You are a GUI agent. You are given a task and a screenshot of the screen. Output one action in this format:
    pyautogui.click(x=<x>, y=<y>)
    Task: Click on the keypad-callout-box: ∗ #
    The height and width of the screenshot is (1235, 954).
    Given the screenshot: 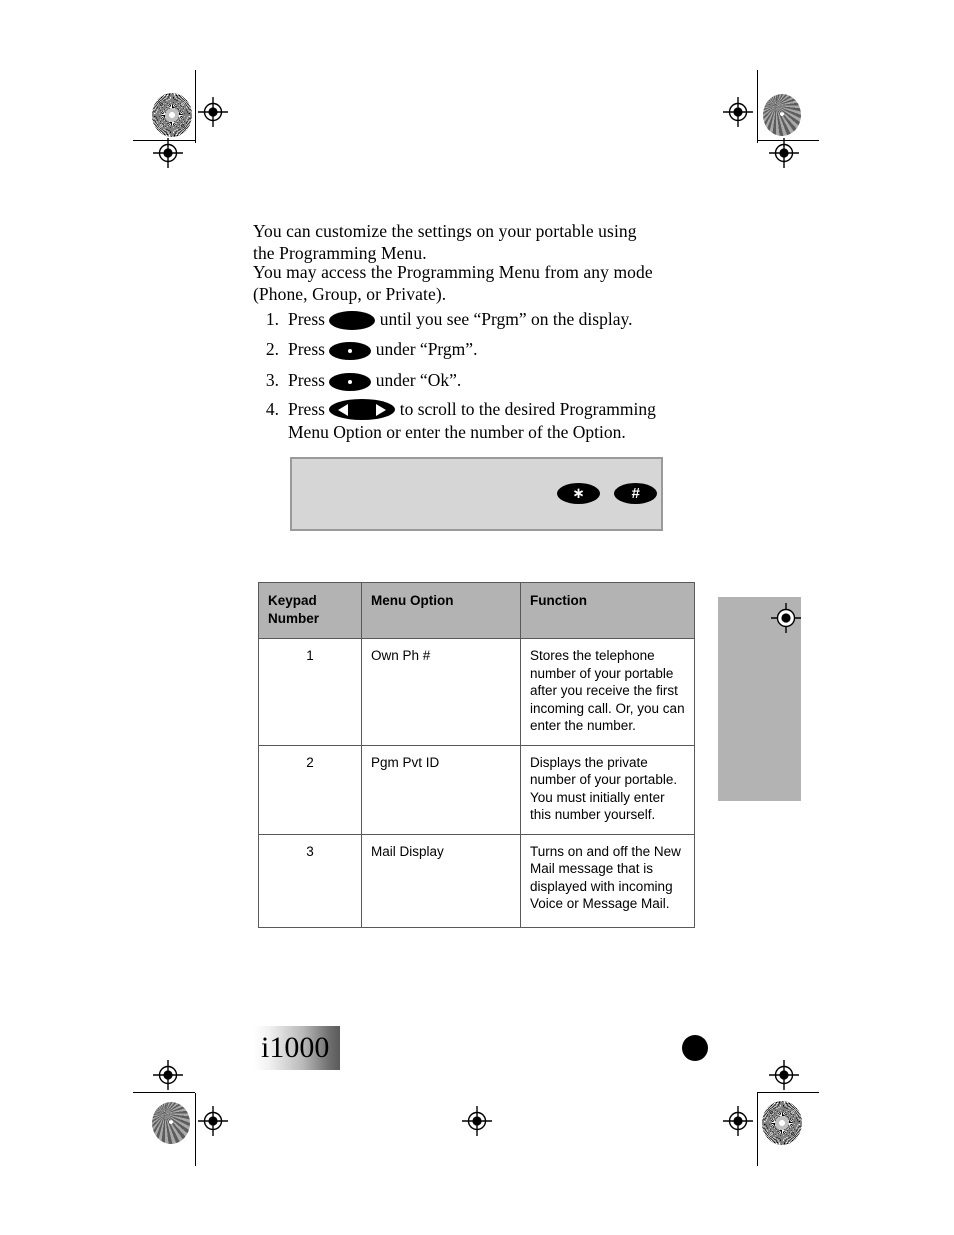 What is the action you would take?
    pyautogui.click(x=476, y=494)
    